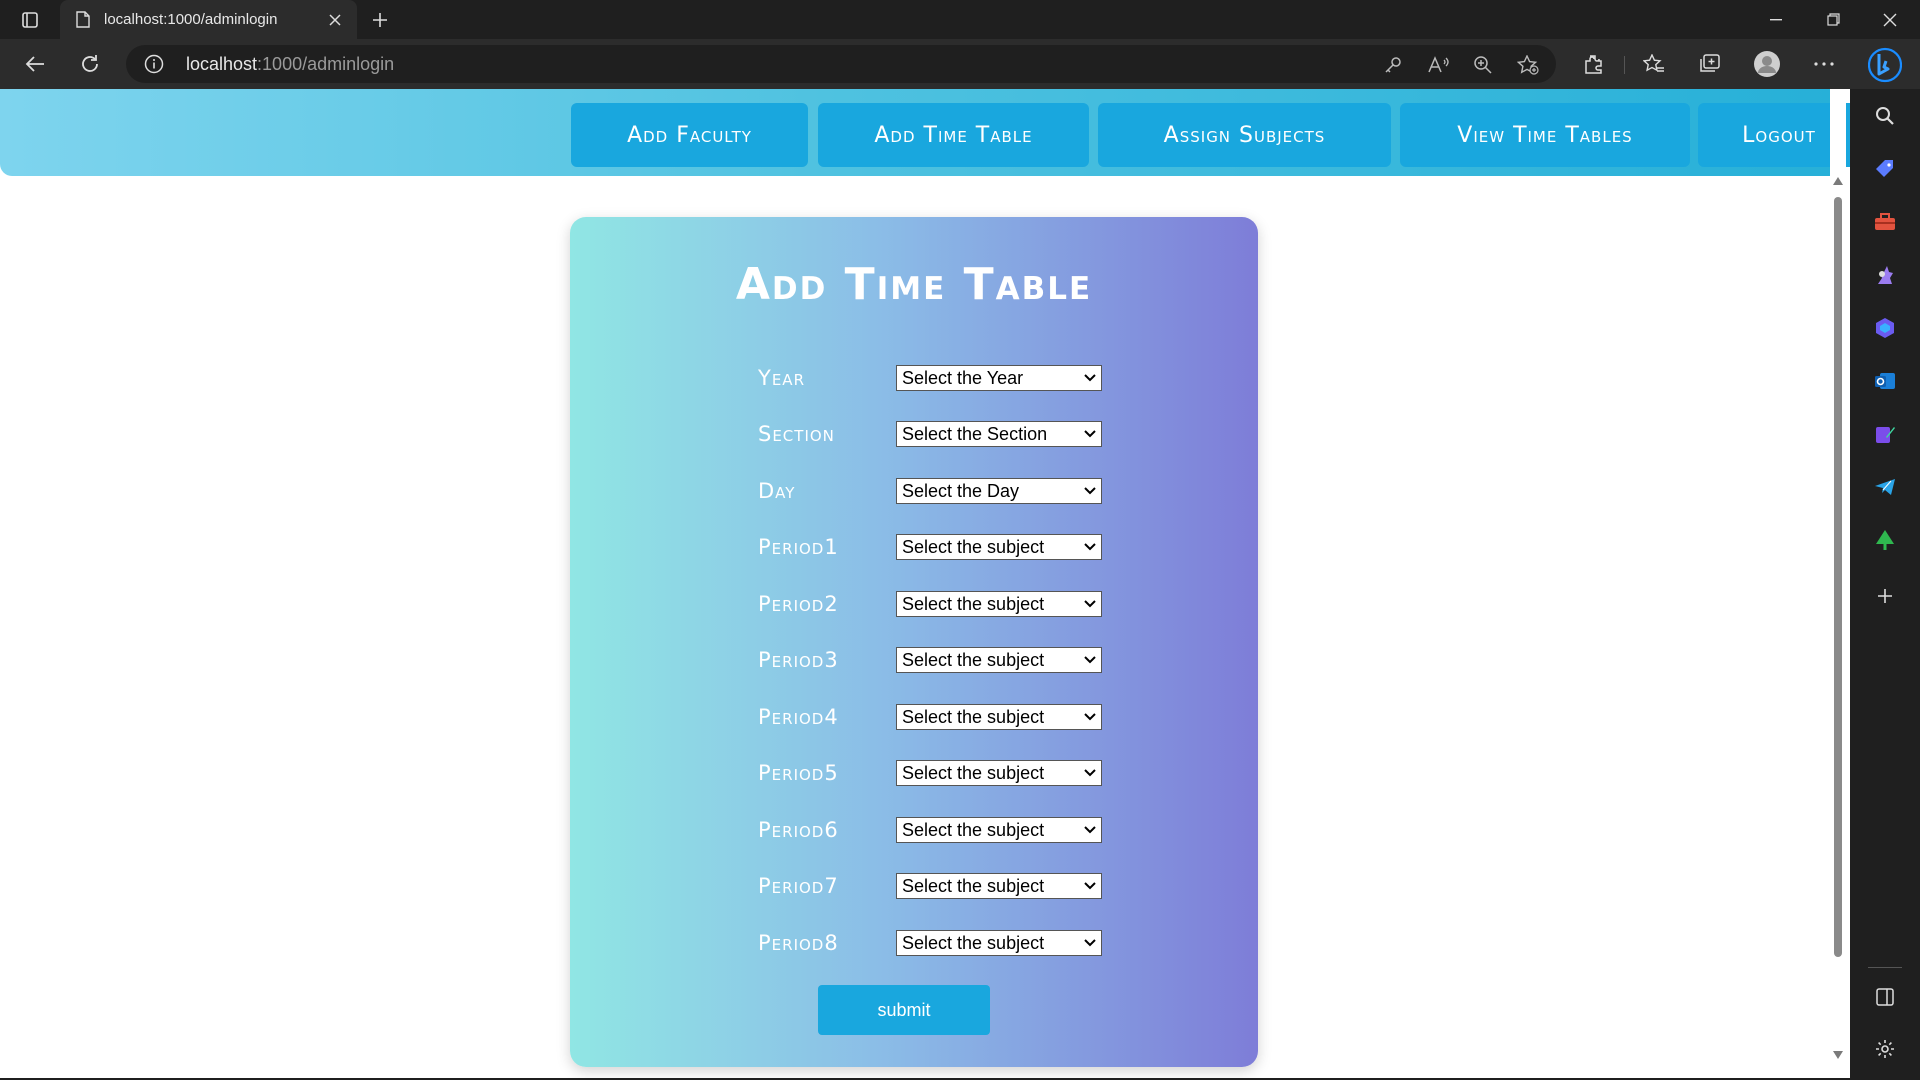  I want to click on scroll-up-arrow-icon, so click(1838, 181).